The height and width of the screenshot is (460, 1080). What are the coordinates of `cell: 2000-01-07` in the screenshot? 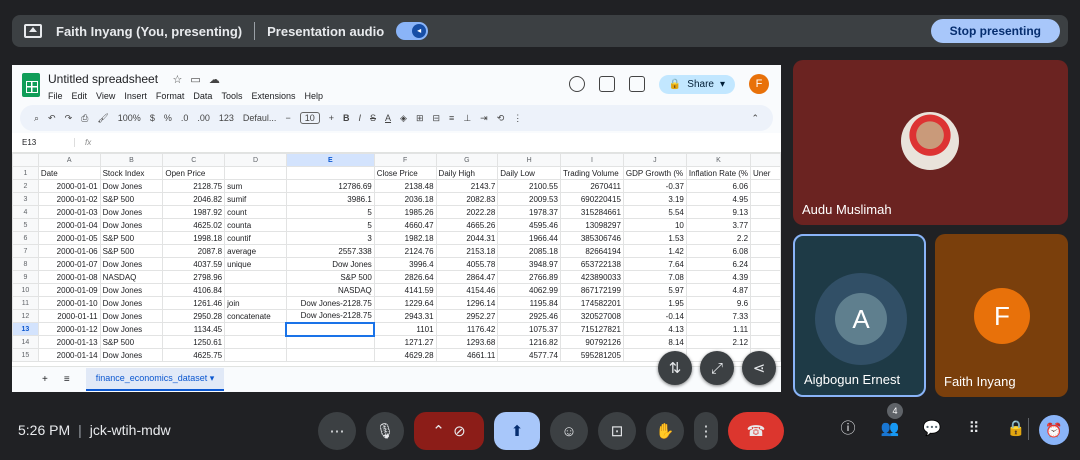 It's located at (69, 264).